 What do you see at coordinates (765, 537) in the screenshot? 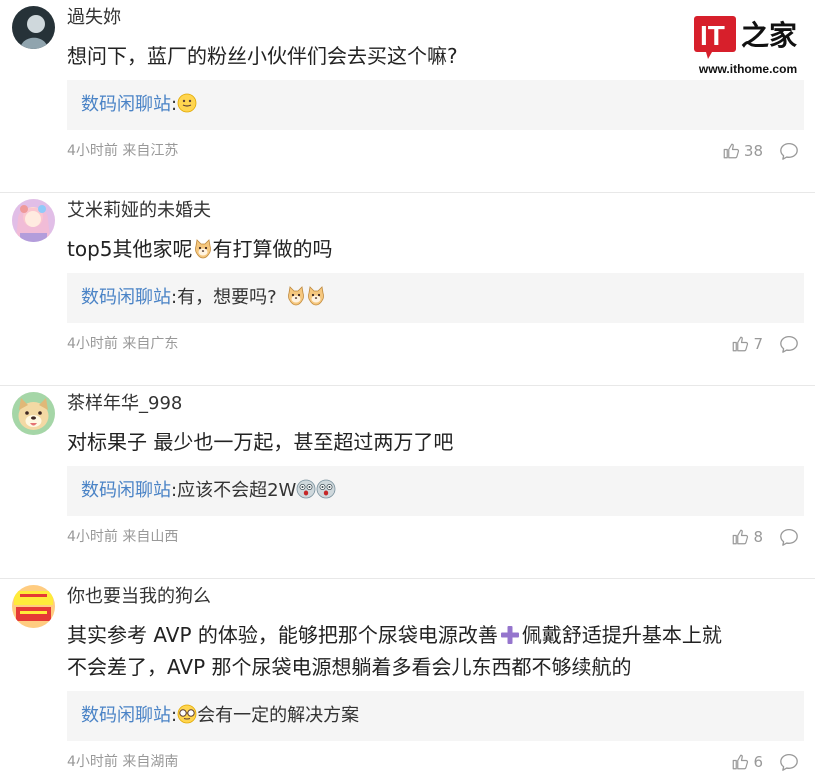
I see `comment-actions: 8` at bounding box center [765, 537].